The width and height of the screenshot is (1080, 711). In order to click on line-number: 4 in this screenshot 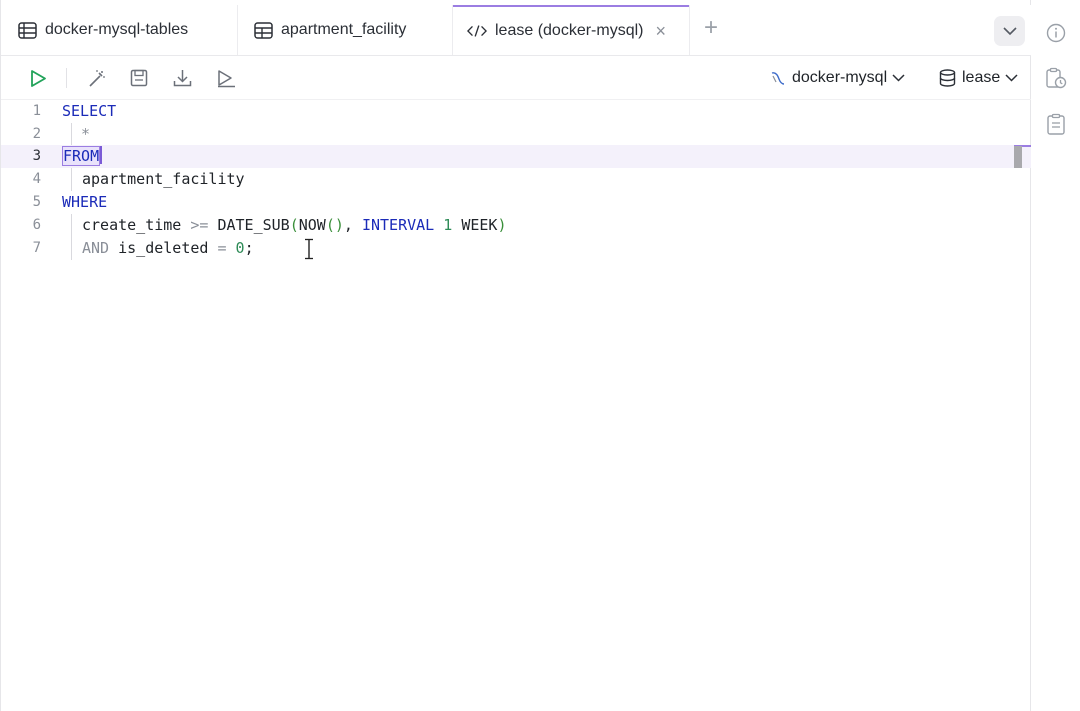, I will do `click(36, 179)`.